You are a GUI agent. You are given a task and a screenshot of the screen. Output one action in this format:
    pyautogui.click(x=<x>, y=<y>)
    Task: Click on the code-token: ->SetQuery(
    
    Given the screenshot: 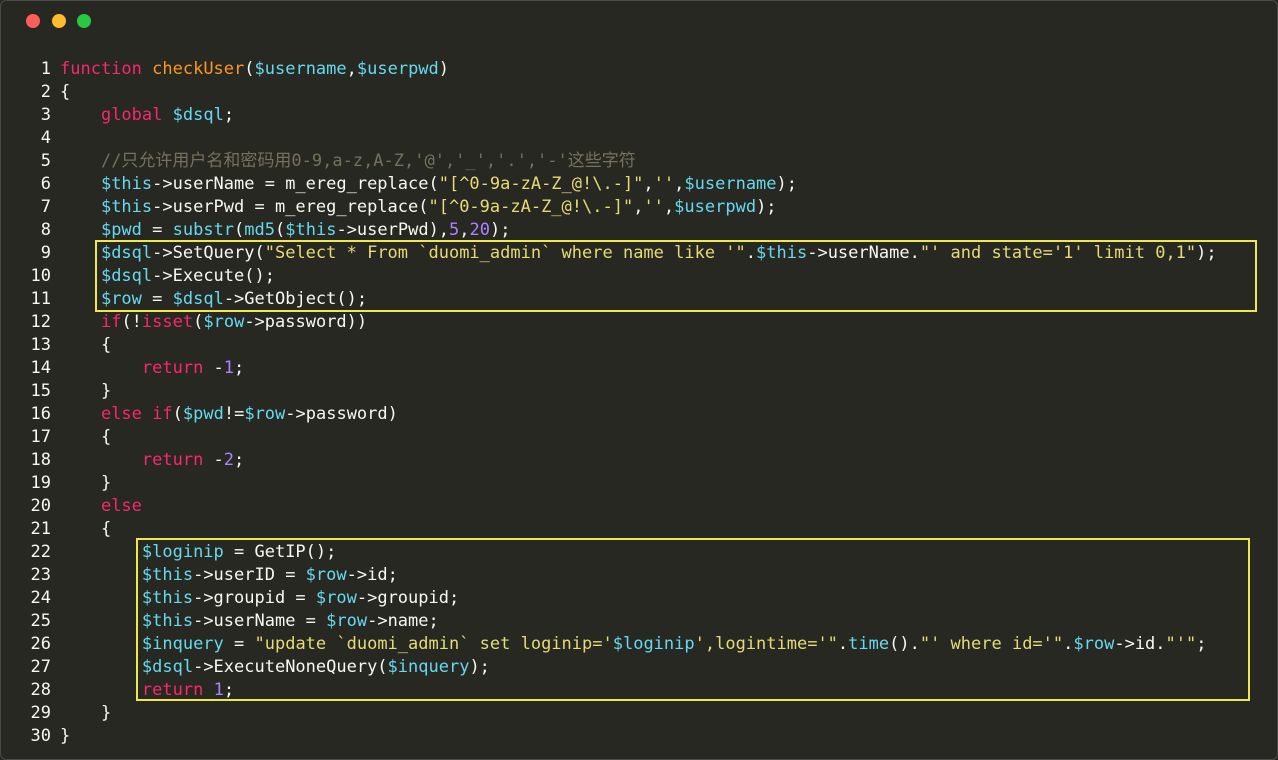 What is the action you would take?
    pyautogui.click(x=208, y=253)
    